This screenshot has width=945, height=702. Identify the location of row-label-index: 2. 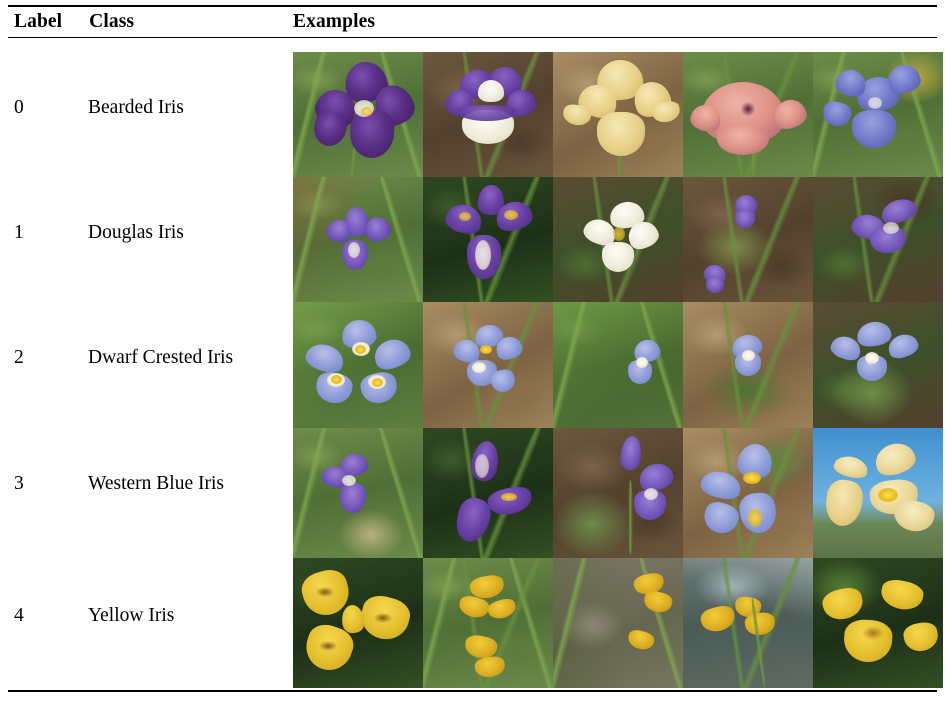
(19, 357).